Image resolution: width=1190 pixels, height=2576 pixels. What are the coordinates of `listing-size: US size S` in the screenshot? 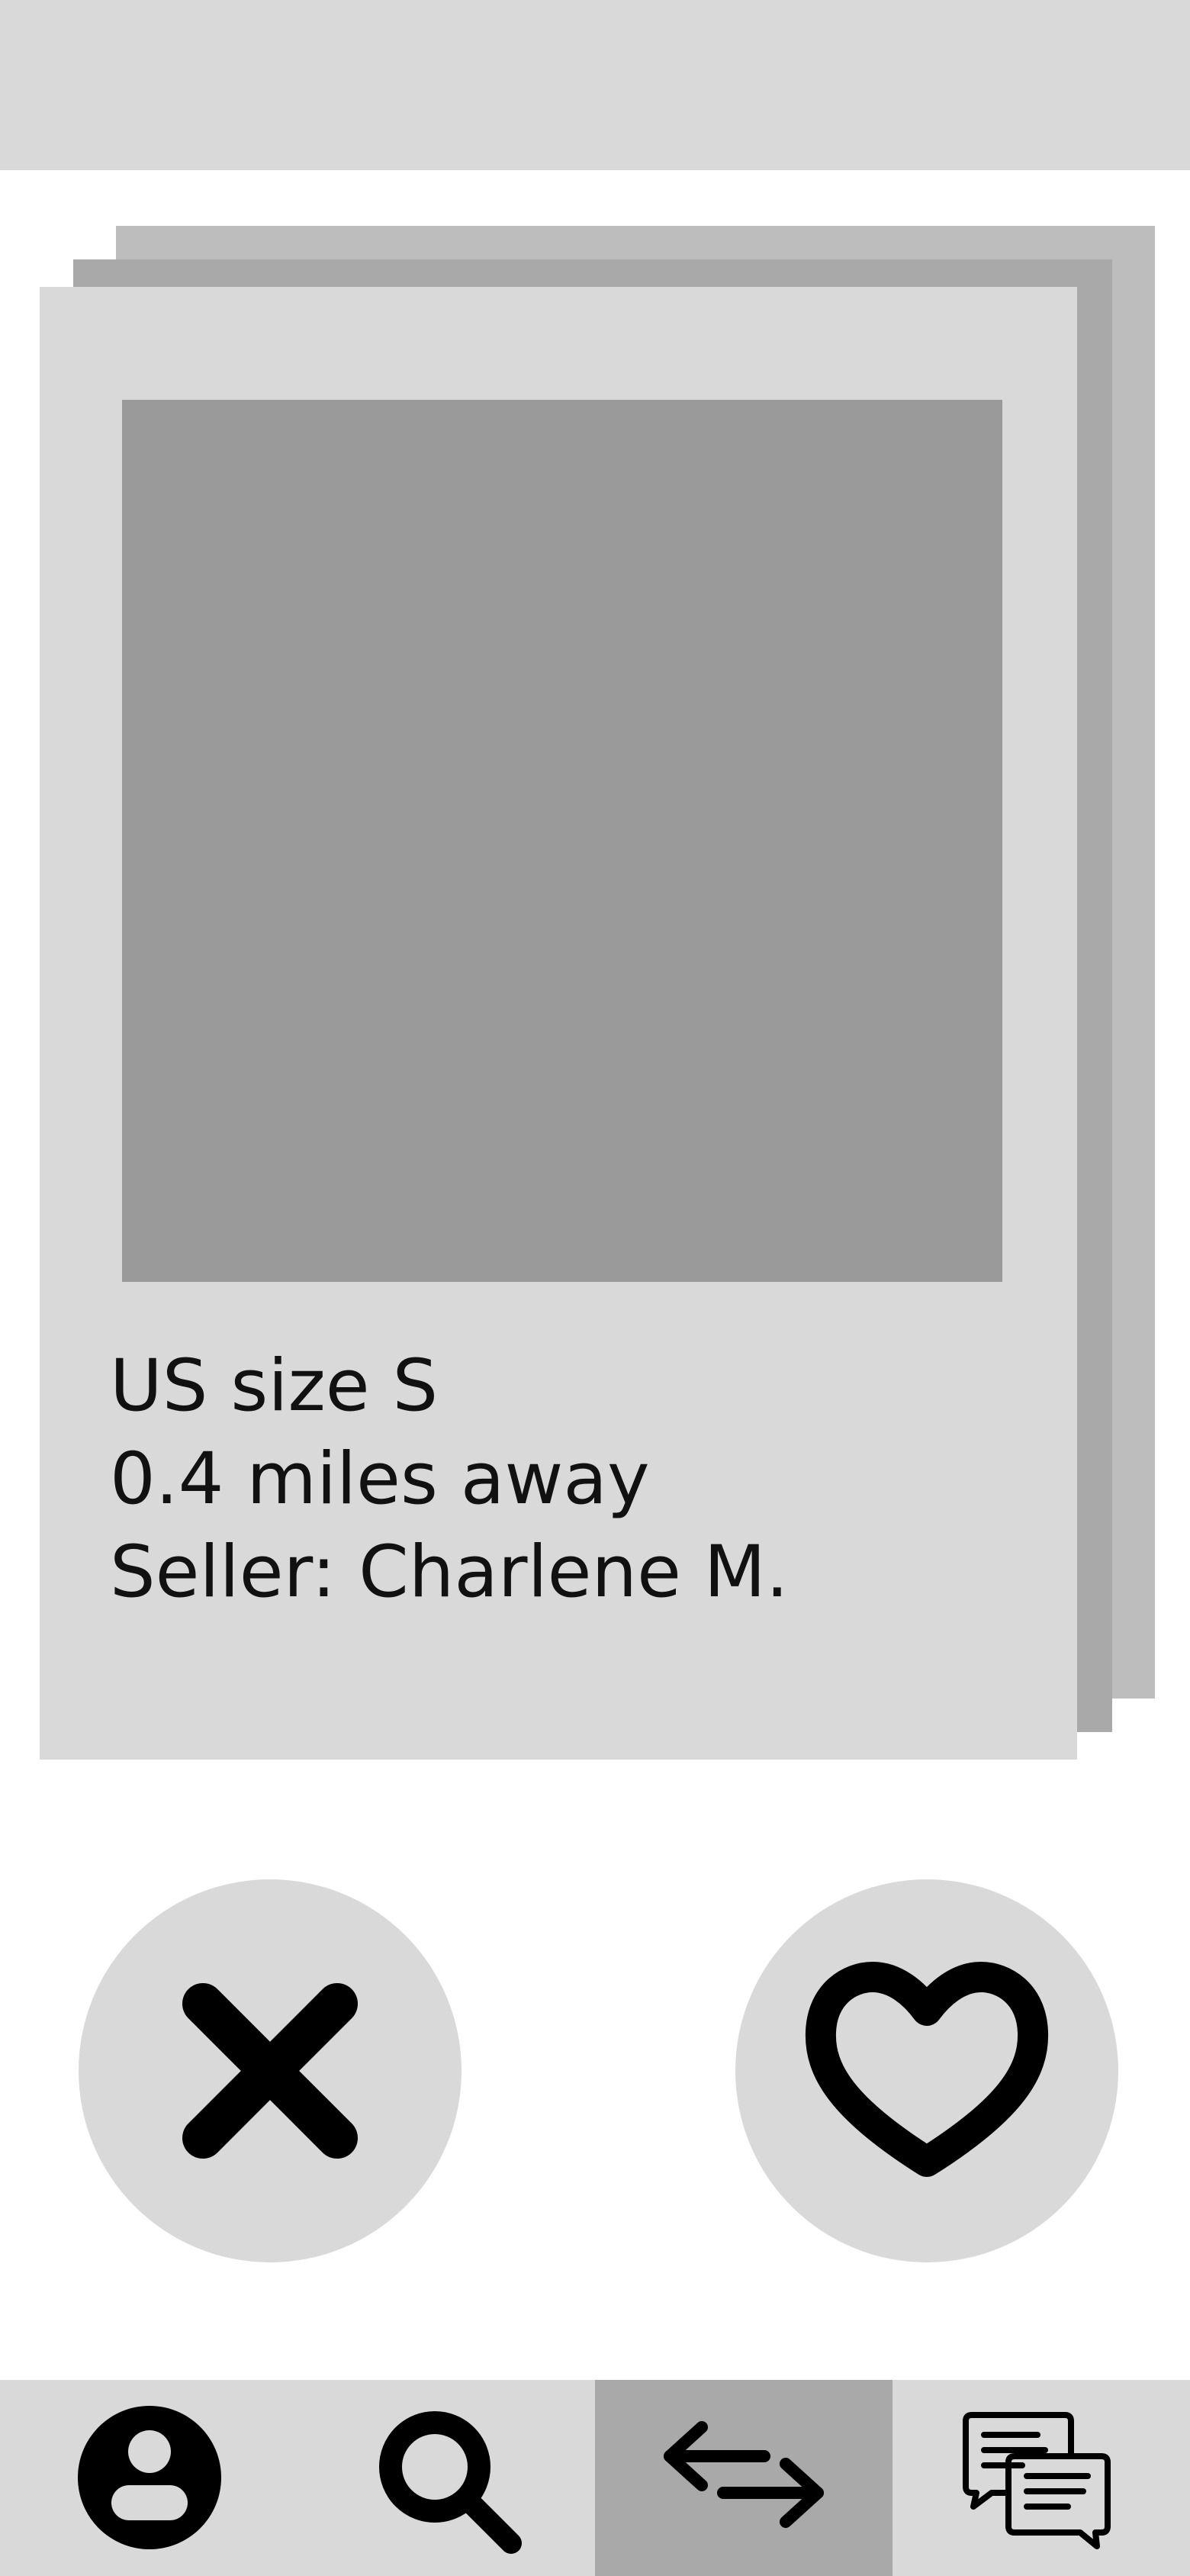 It's located at (274, 1386).